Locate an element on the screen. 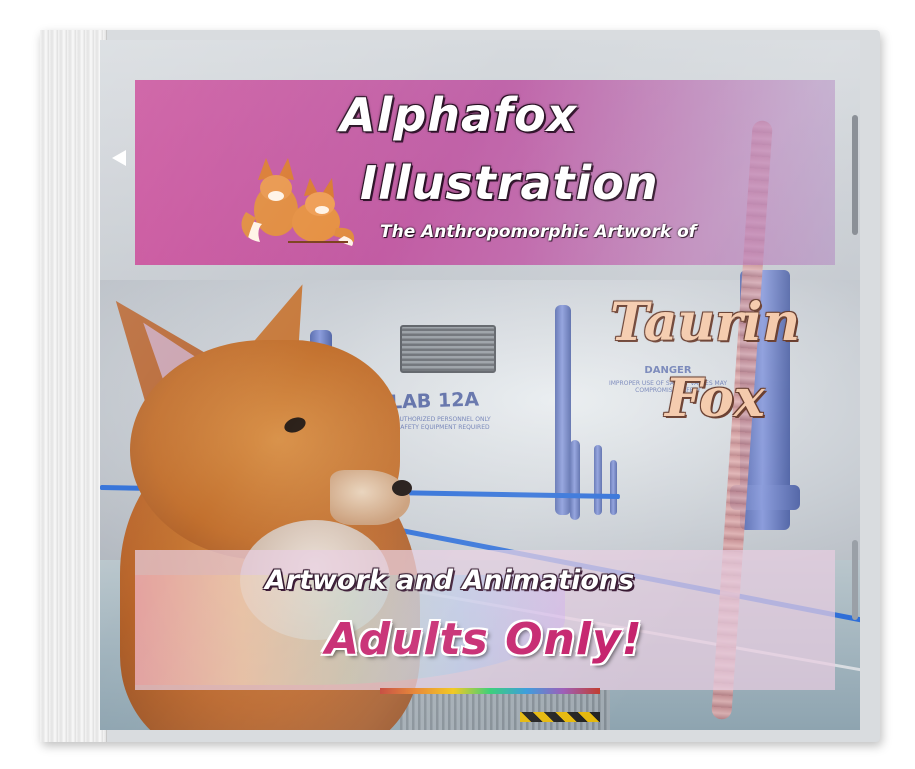  lab-sign: LAB 12A is located at coordinates (434, 401).